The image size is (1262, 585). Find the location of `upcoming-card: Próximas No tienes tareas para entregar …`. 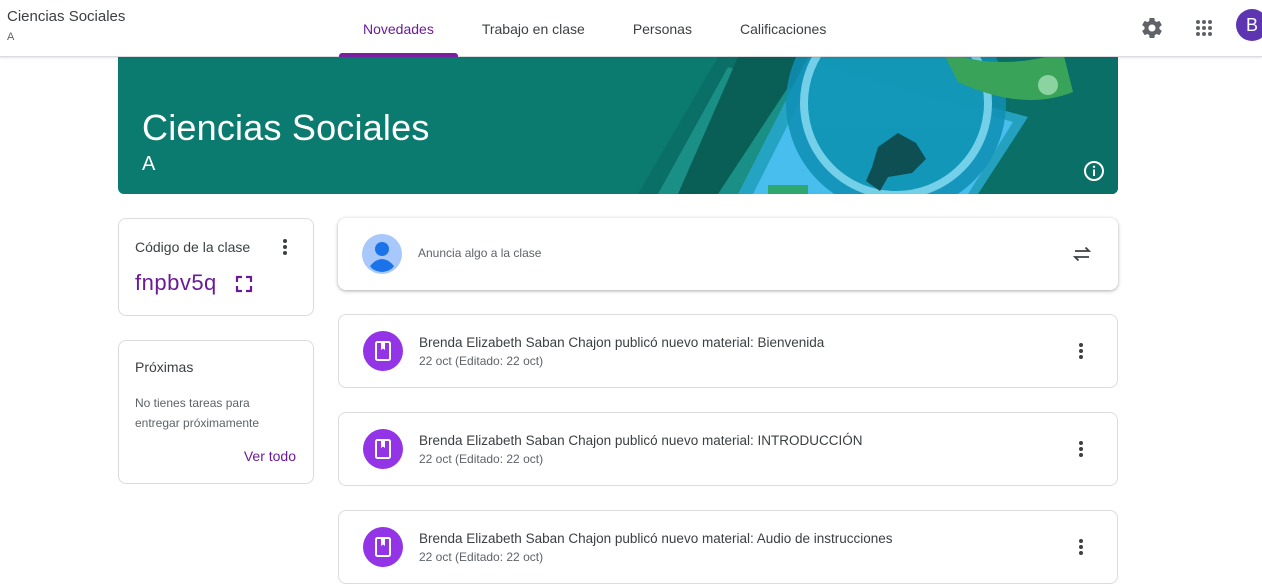

upcoming-card: Próximas No tienes tareas para entregar … is located at coordinates (216, 412).